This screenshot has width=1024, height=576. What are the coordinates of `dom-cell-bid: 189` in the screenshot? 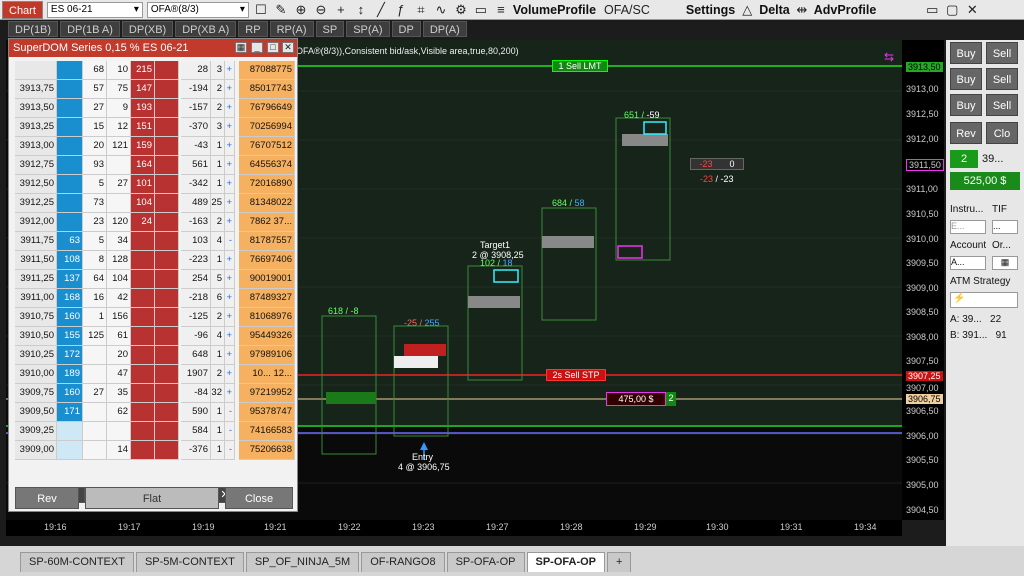 It's located at (70, 374).